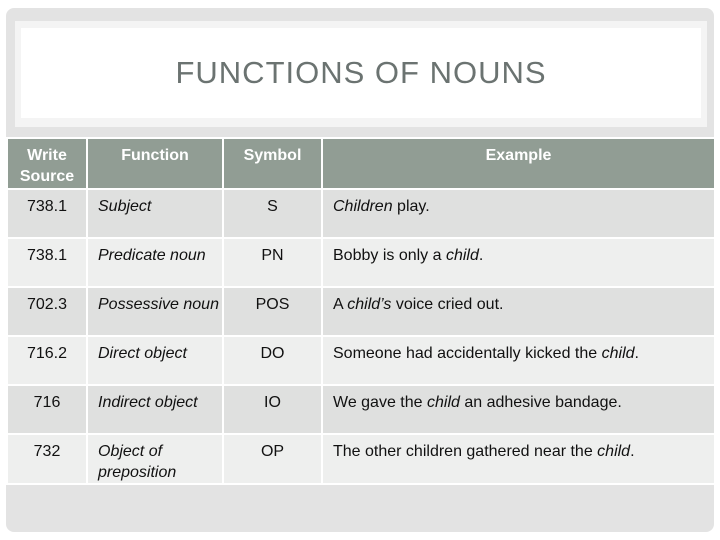 The width and height of the screenshot is (720, 540). What do you see at coordinates (540, 402) in the screenshot?
I see `example-text: an adhesive bandage.` at bounding box center [540, 402].